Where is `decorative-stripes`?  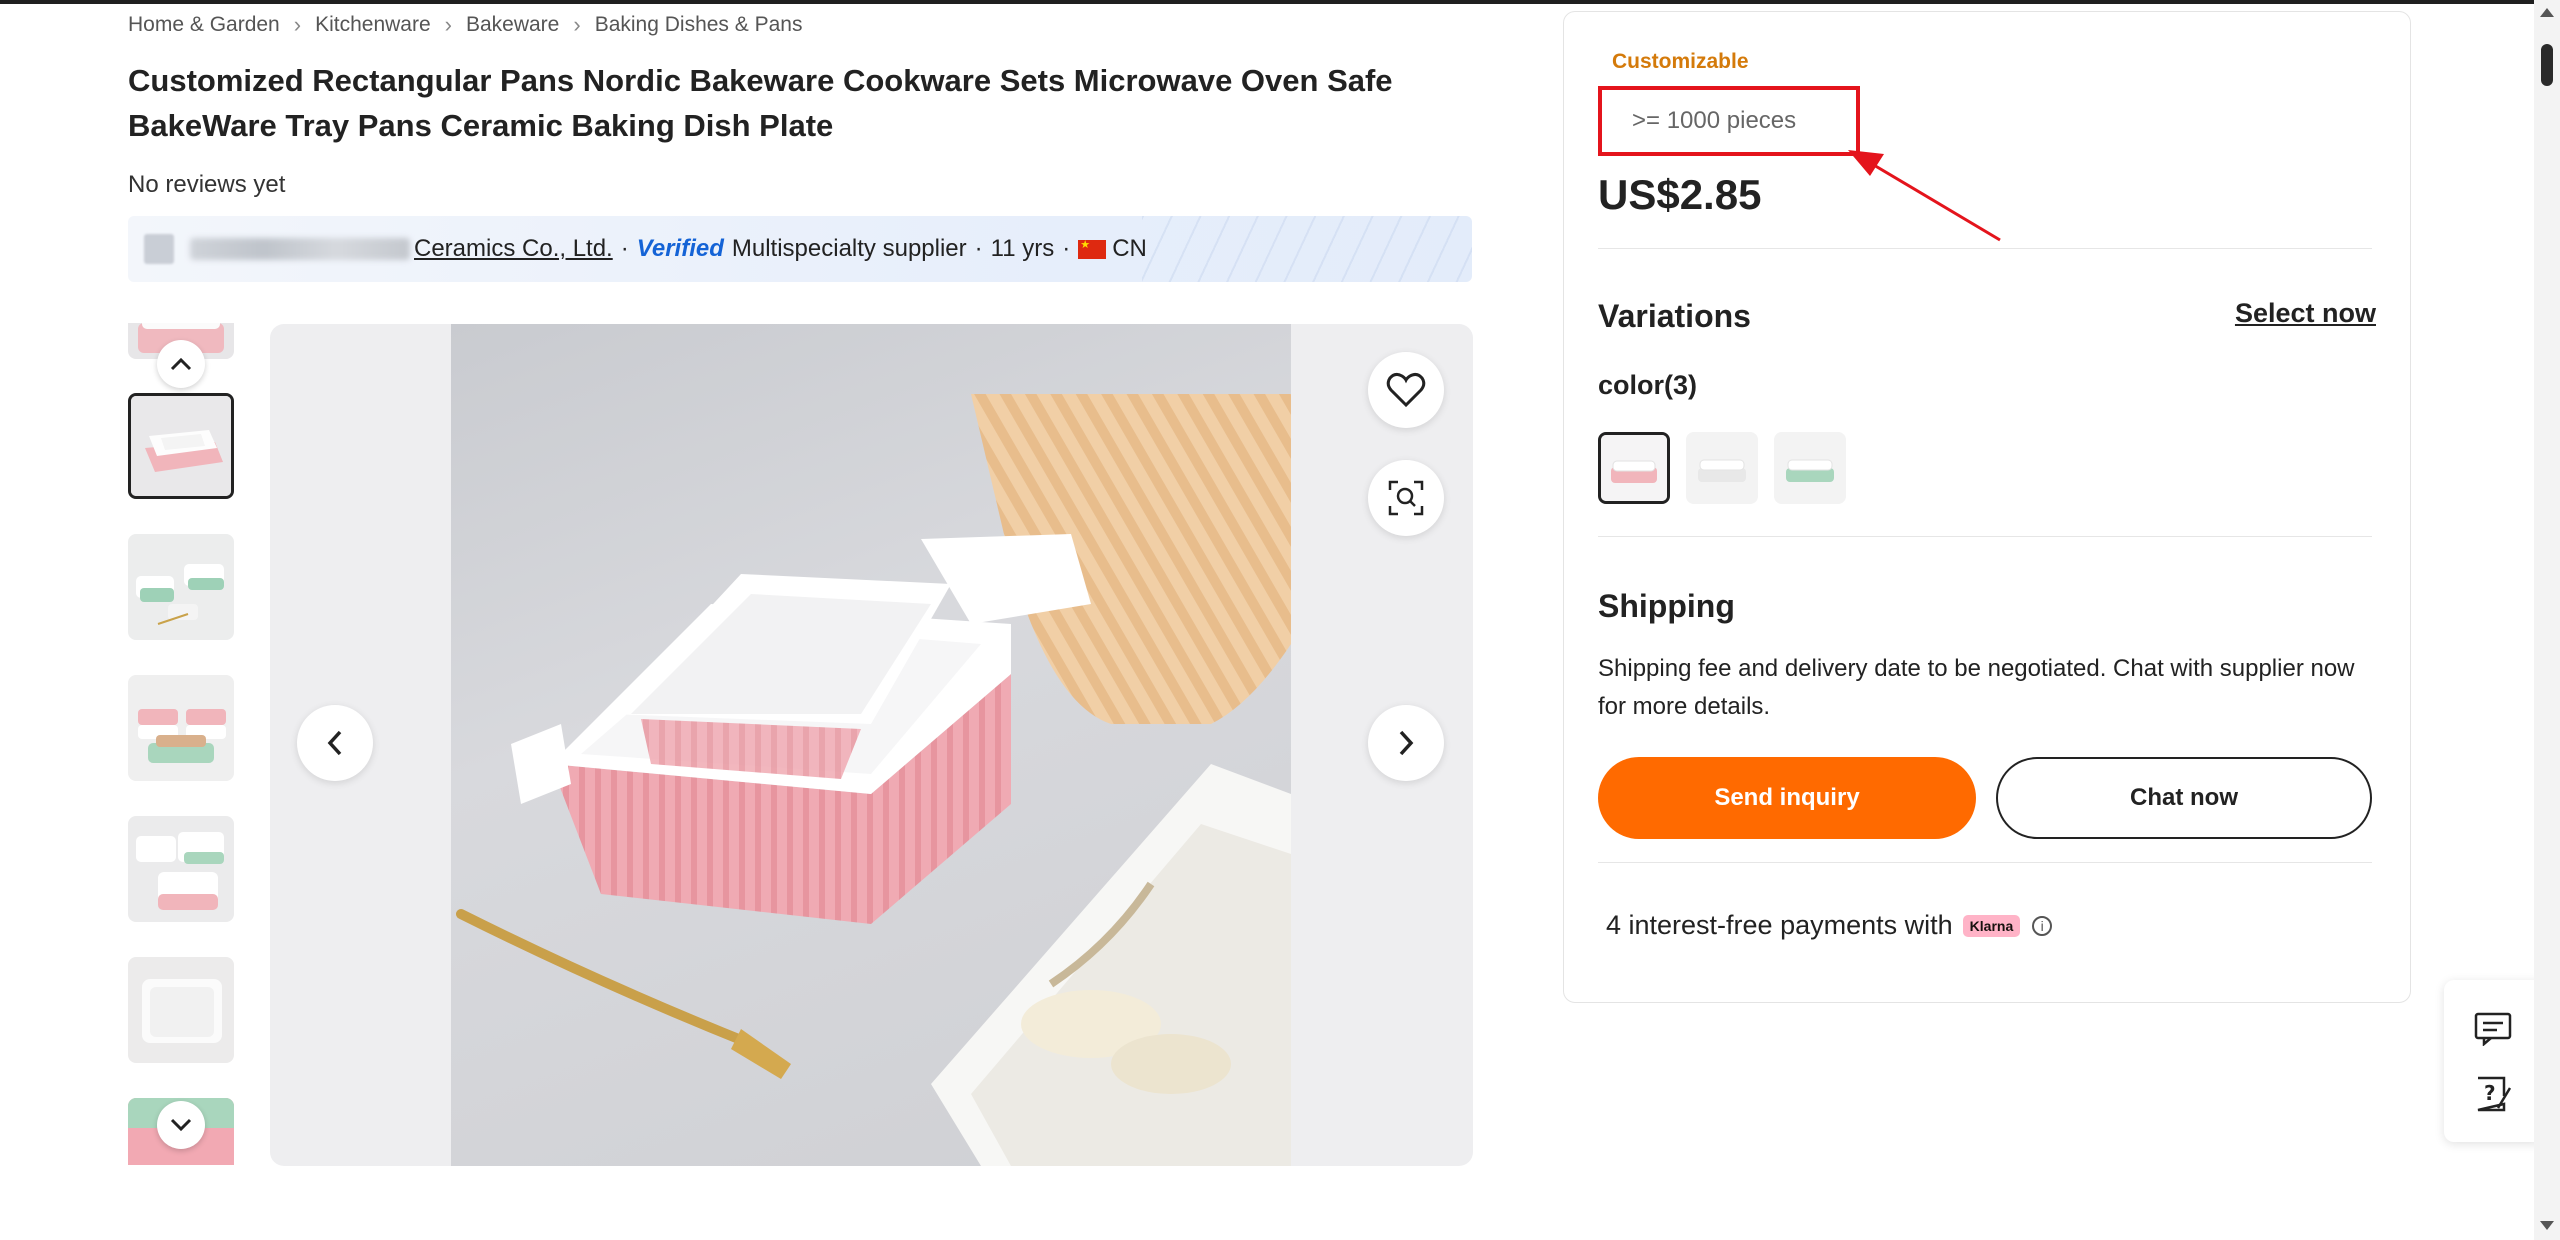
decorative-stripes is located at coordinates (1307, 249).